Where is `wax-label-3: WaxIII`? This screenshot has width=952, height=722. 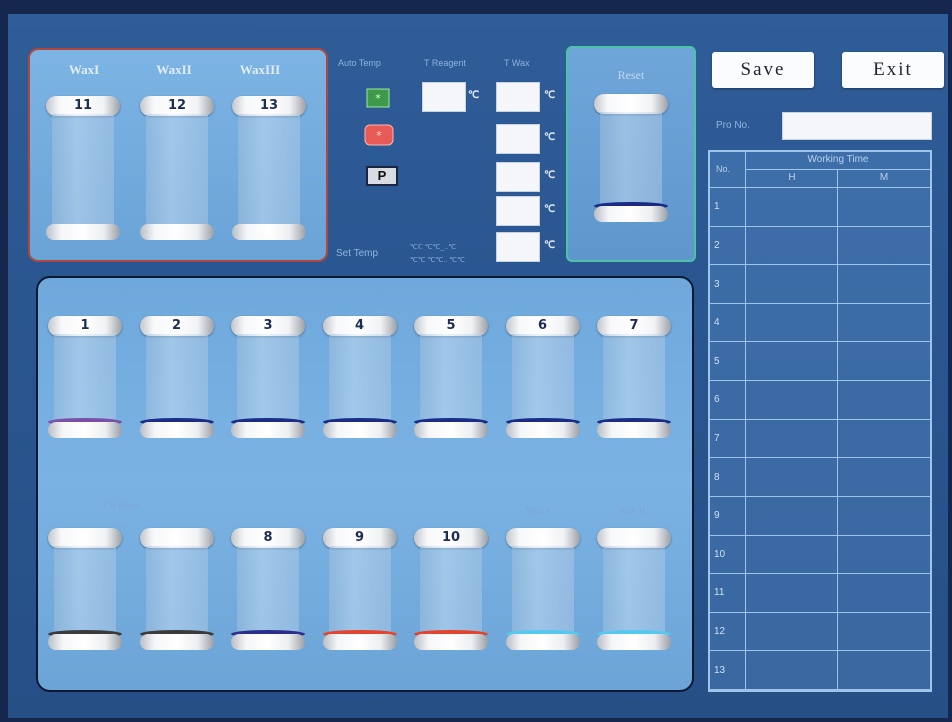
wax-label-3: WaxIII is located at coordinates (260, 69).